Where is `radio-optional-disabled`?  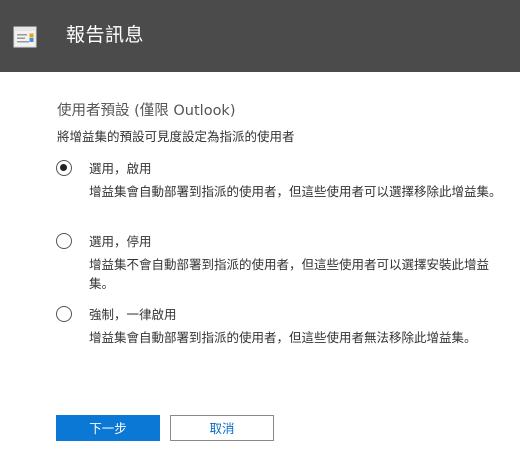 radio-optional-disabled is located at coordinates (64, 241).